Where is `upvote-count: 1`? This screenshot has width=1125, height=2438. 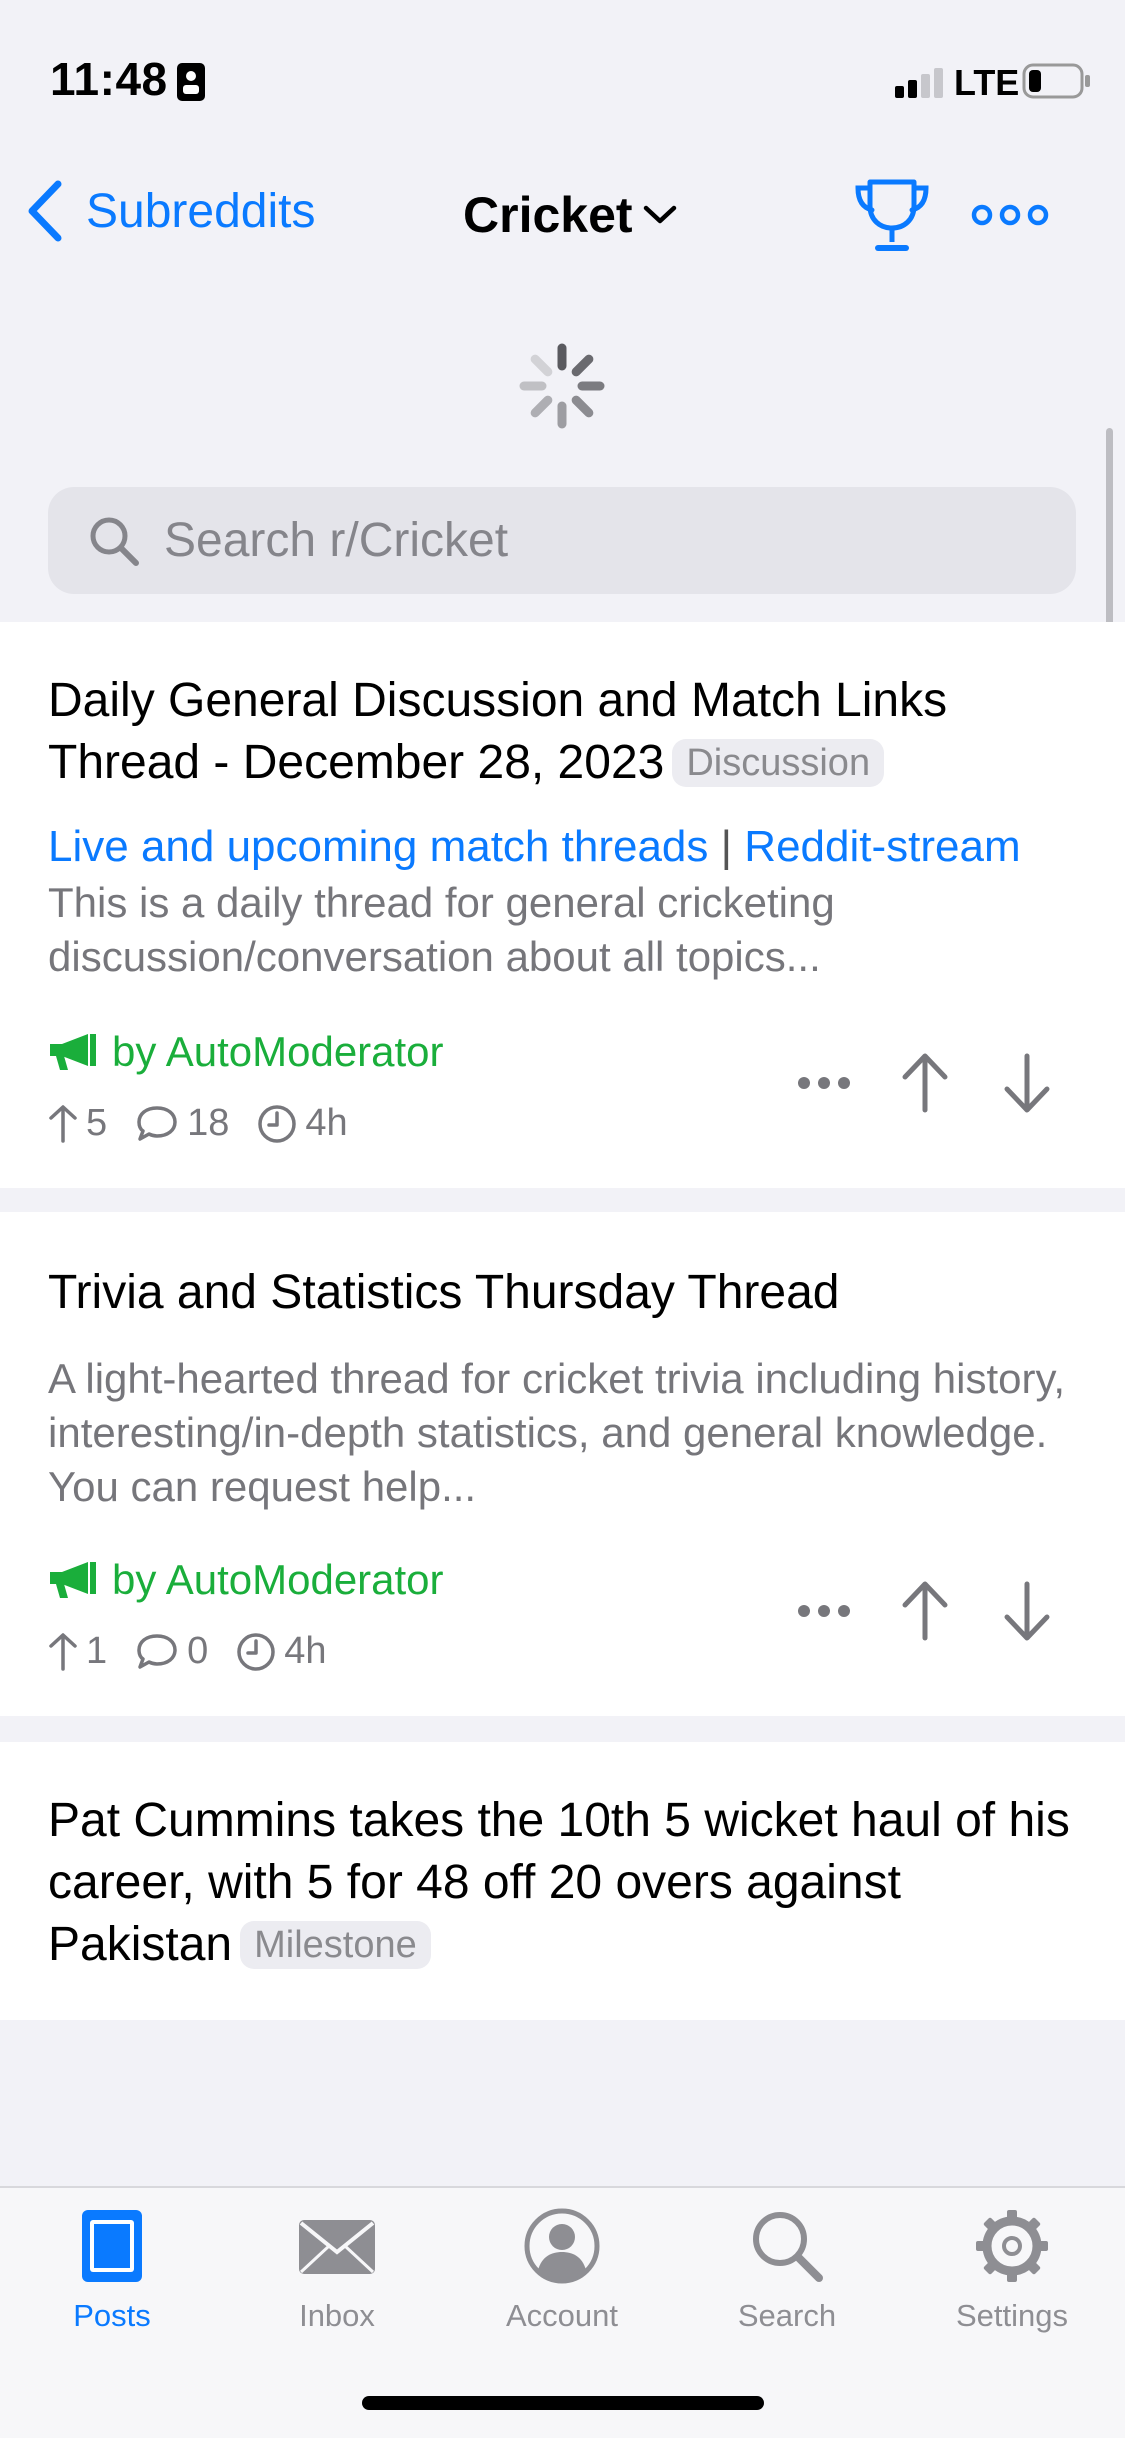
upvote-count: 1 is located at coordinates (97, 1651).